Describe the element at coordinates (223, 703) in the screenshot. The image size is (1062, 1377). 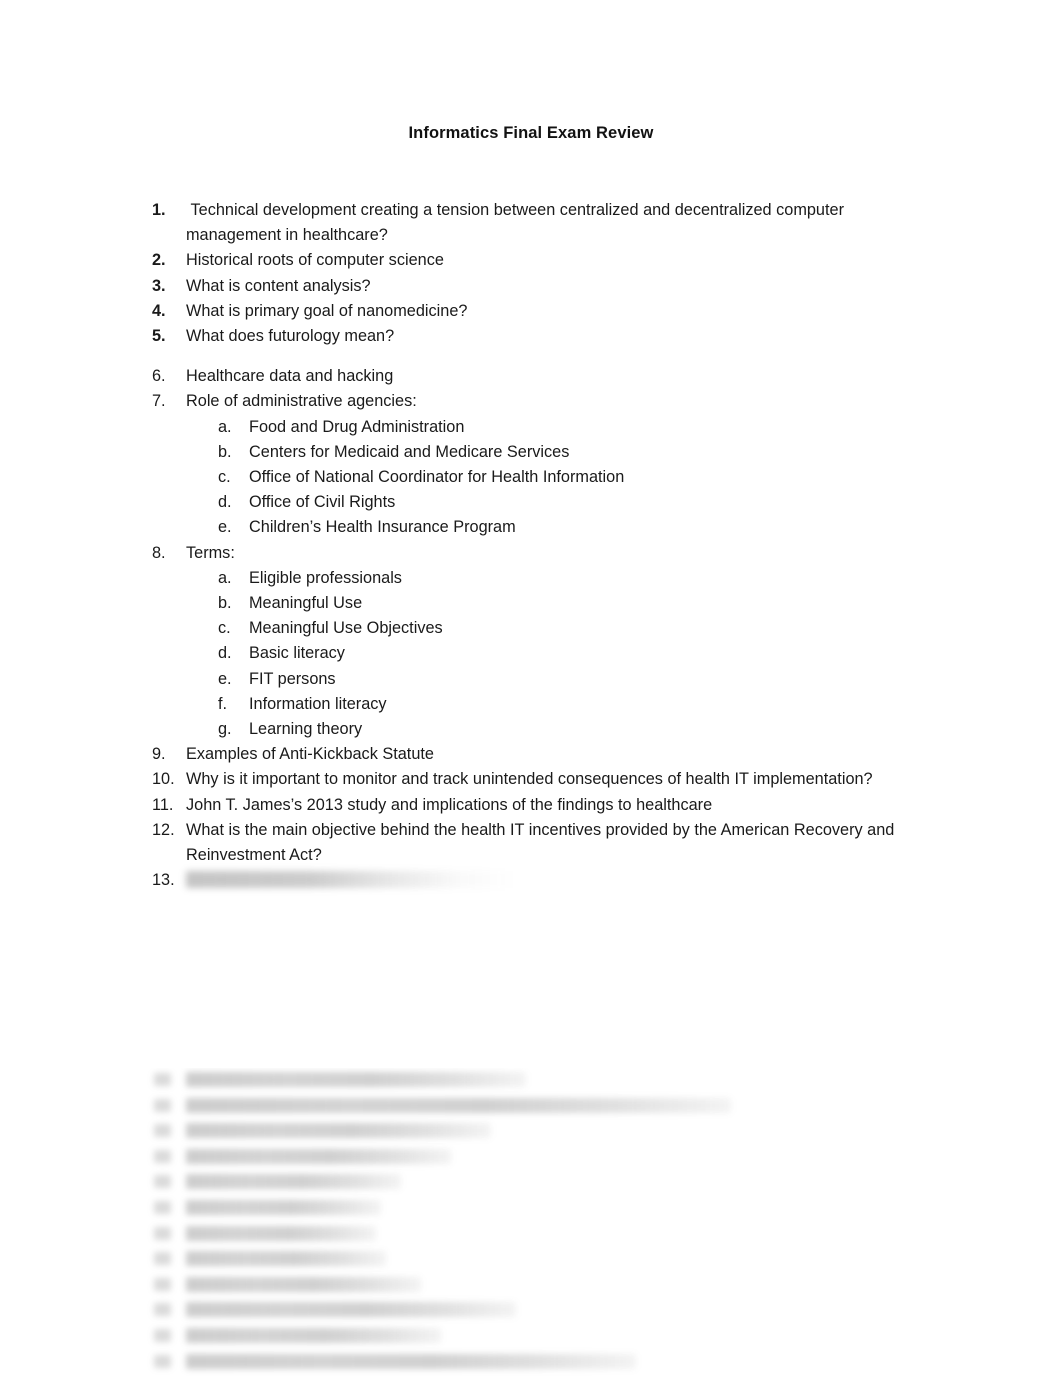
I see `sub-list-item-letter: f.` at that location.